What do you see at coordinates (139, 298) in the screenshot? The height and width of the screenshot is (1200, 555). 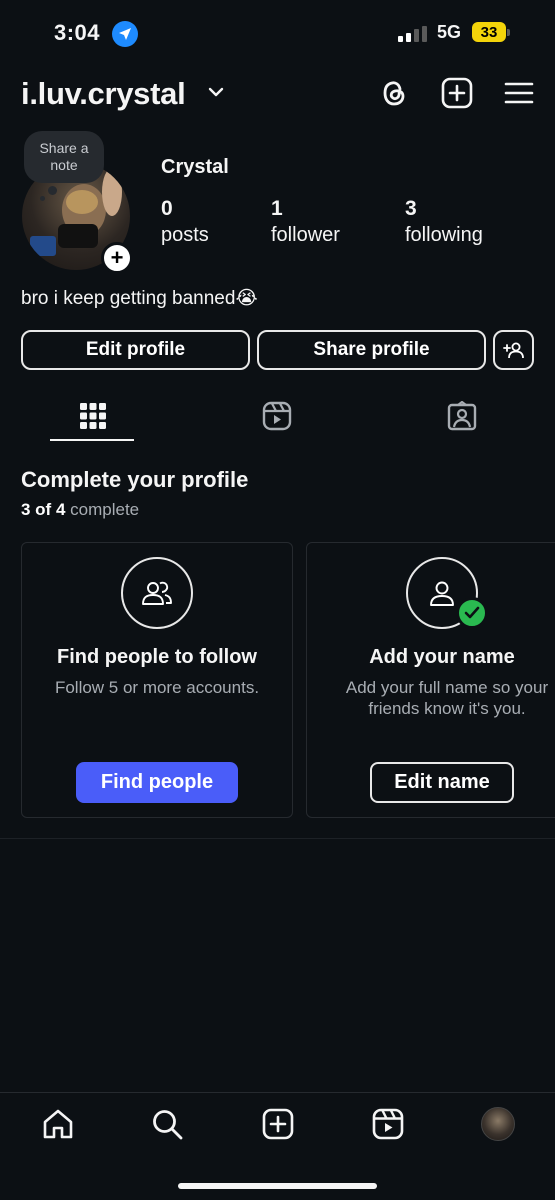 I see `profile-bio: bro i keep getting banned😭` at bounding box center [139, 298].